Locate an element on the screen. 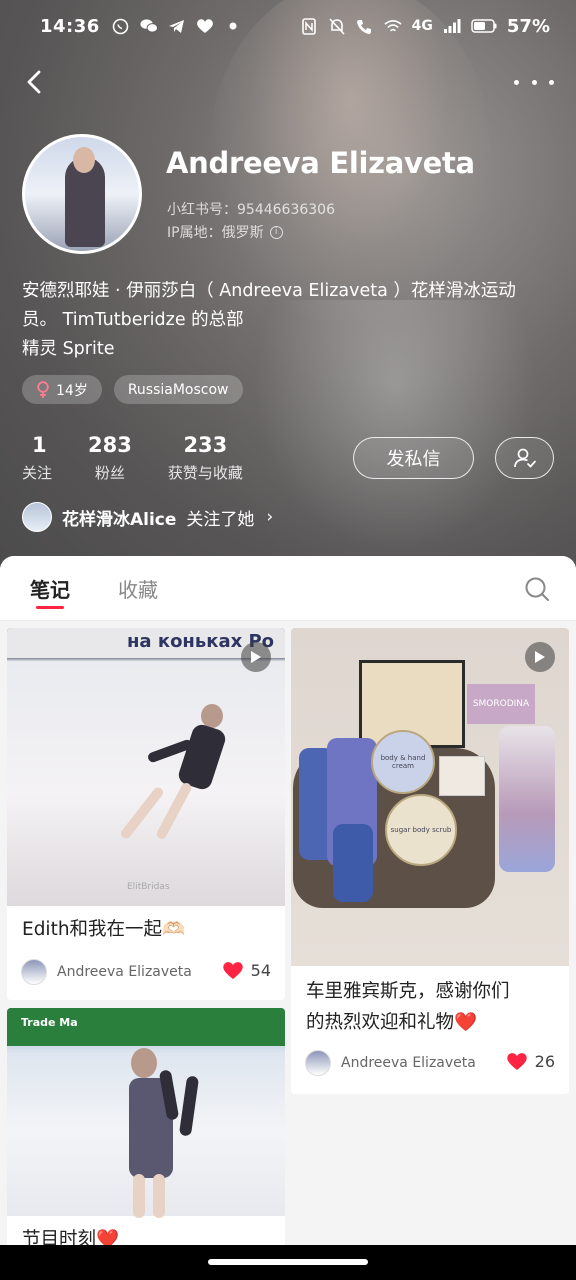 The height and width of the screenshot is (1280, 576). status-bar: 14:36 4G 57% is located at coordinates (288, 26).